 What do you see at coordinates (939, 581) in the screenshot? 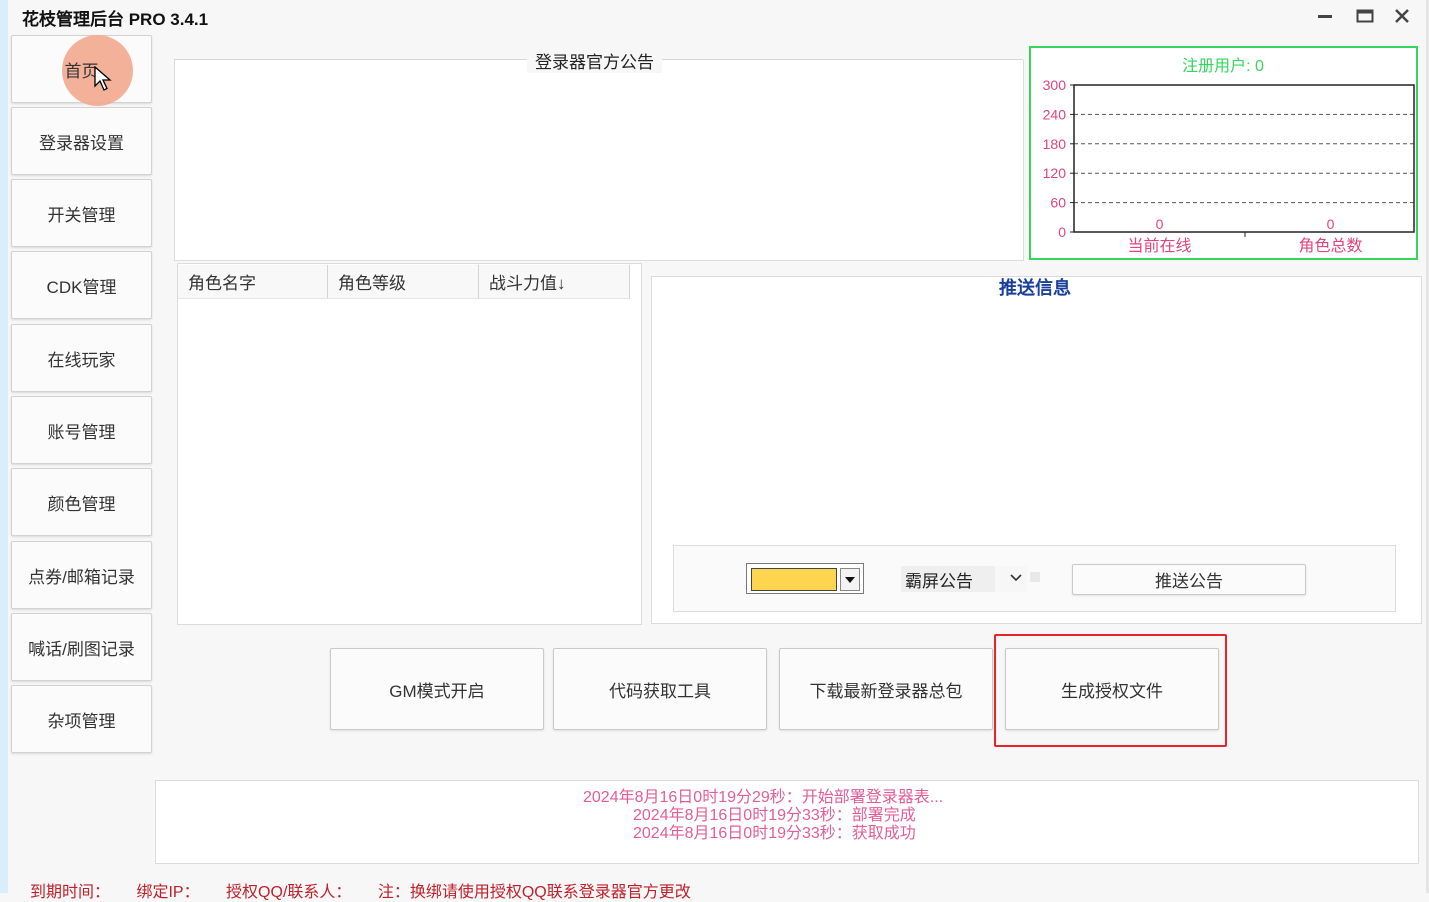
I see `announcement-type-value: 霸屏公告` at bounding box center [939, 581].